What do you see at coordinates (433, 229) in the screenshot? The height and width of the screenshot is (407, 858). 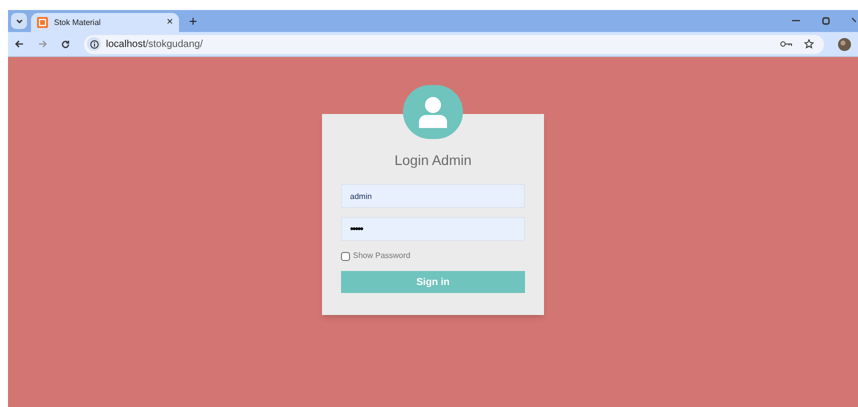 I see `password-field: •••••` at bounding box center [433, 229].